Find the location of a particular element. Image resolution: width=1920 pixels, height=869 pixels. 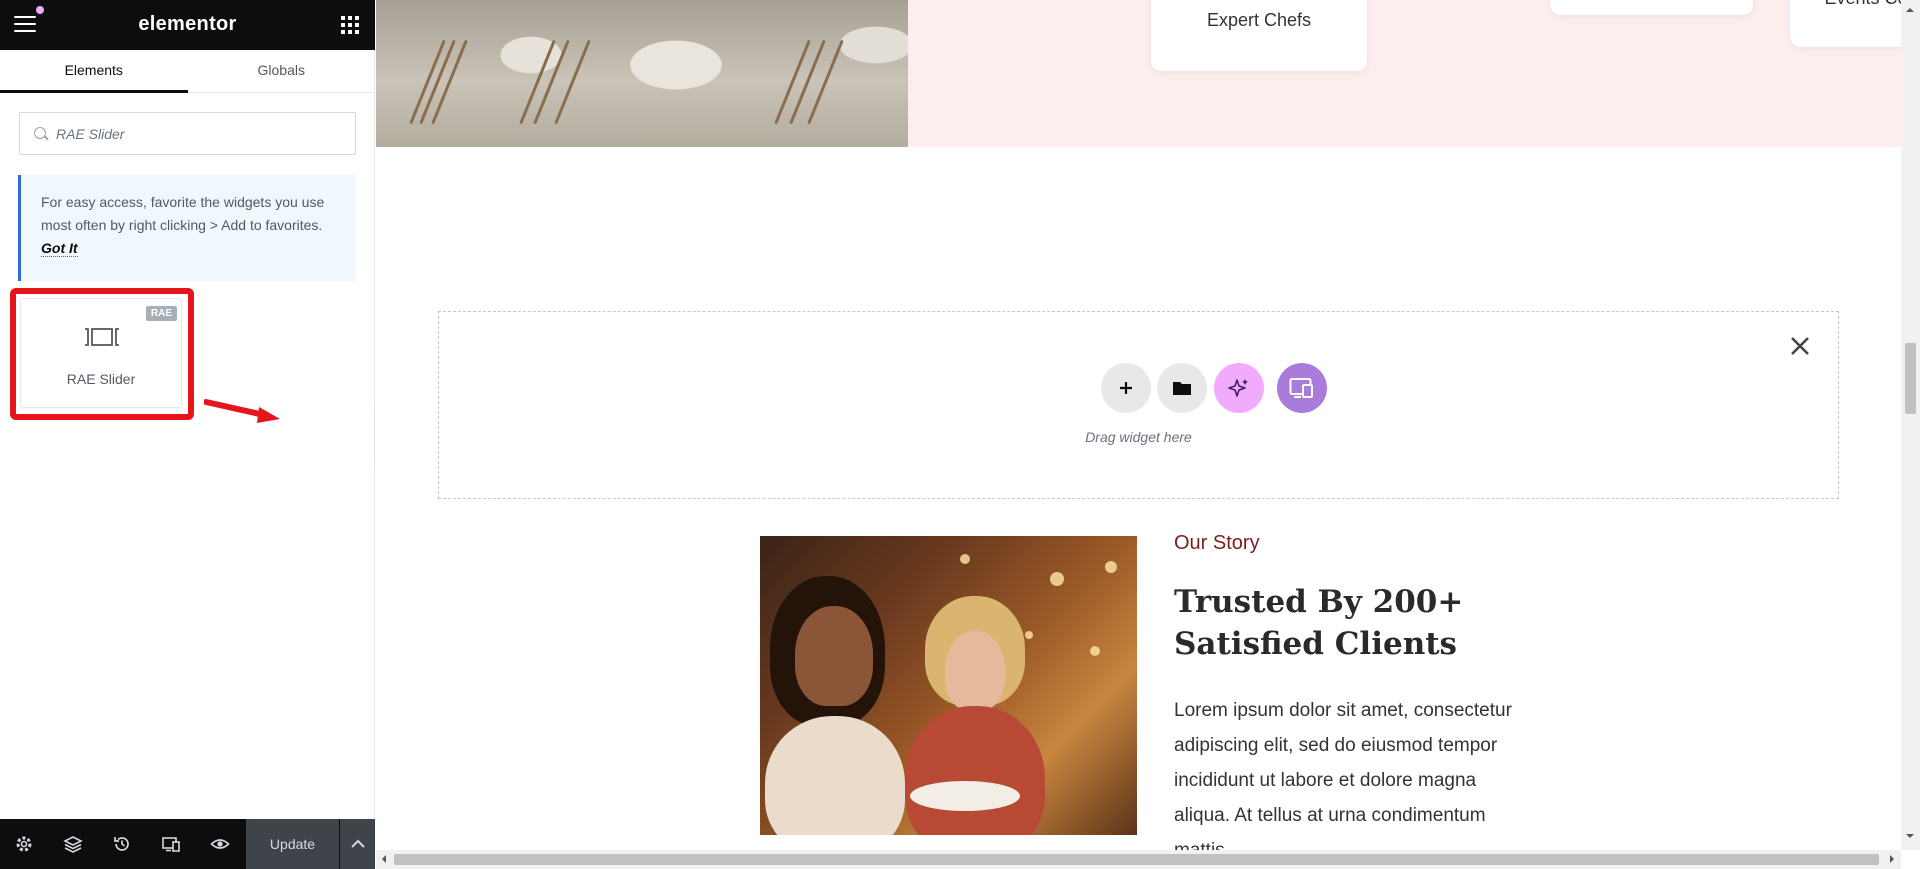

tab-globals: Globals is located at coordinates (282, 71).